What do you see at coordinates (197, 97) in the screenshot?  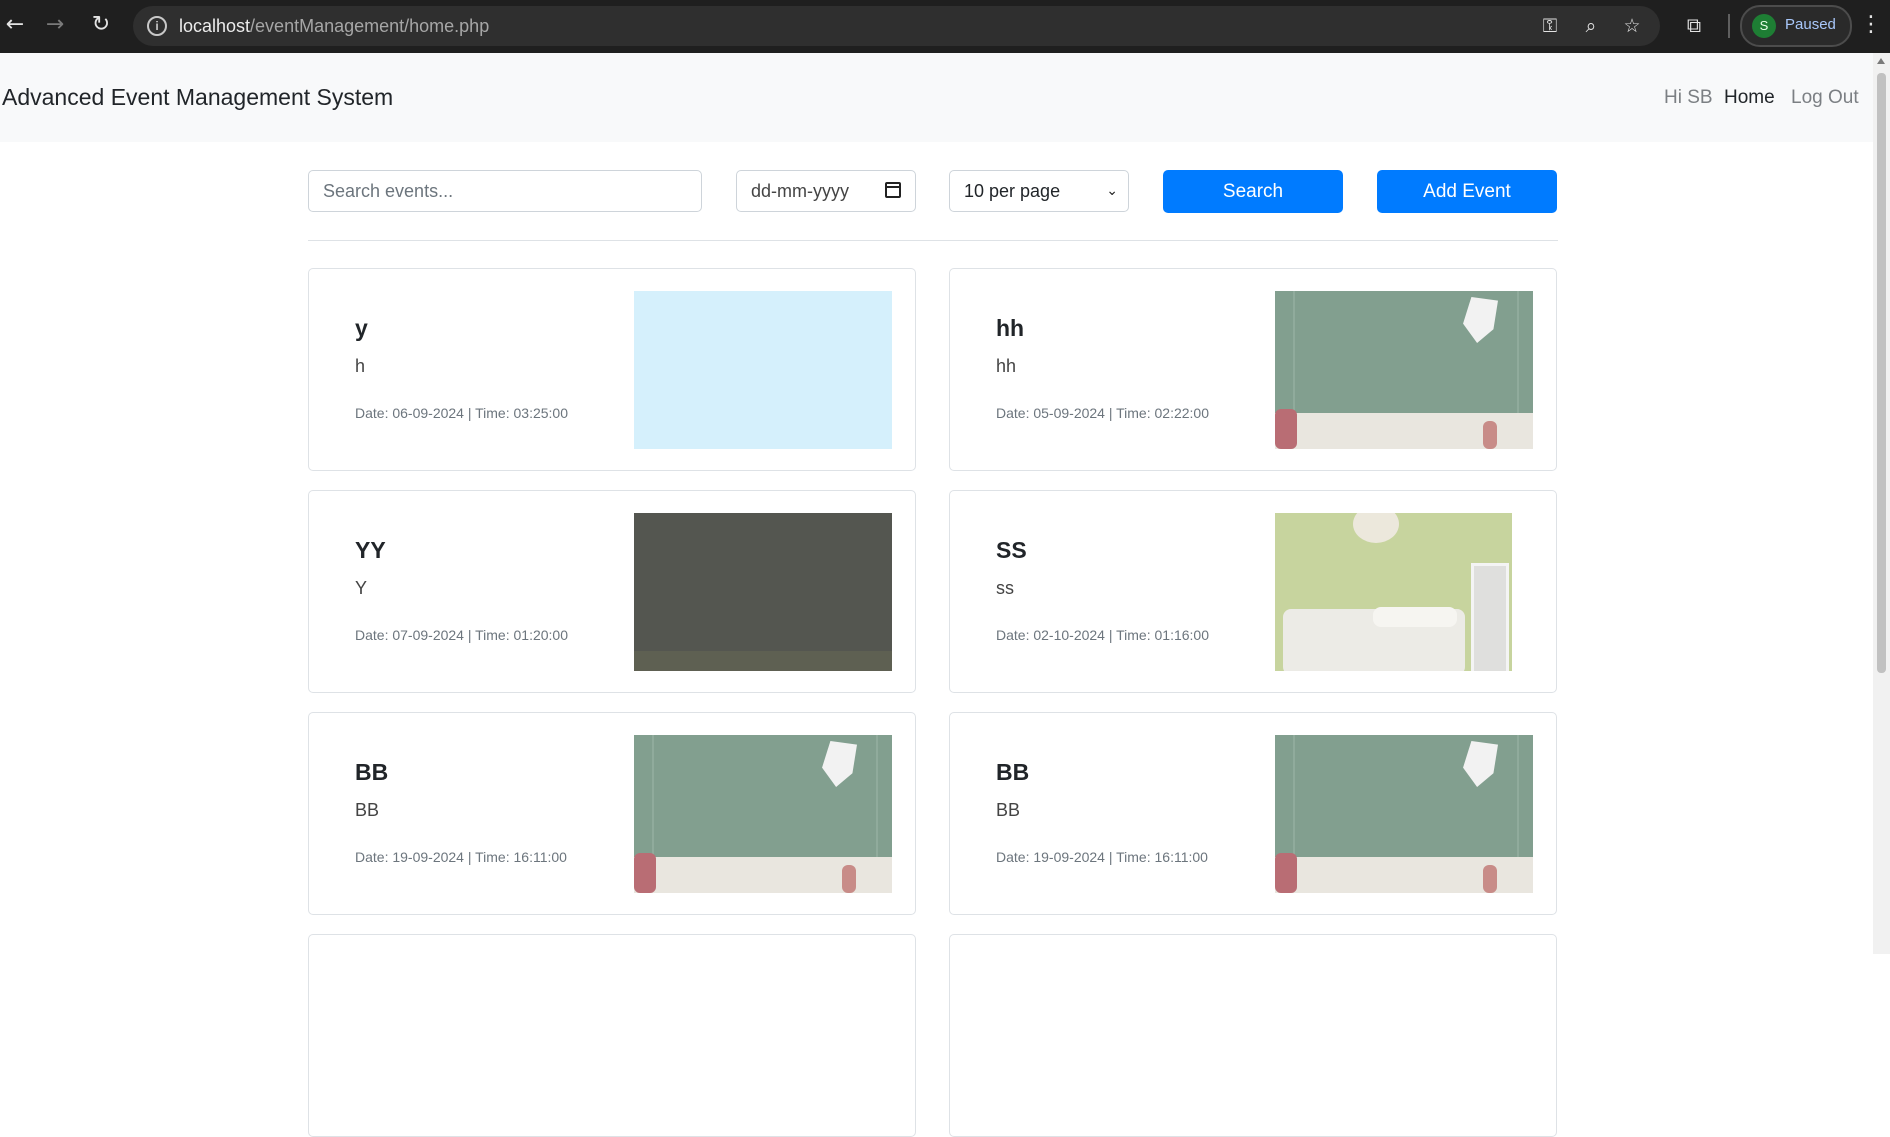 I see `brand-title: Advanced Event Management System` at bounding box center [197, 97].